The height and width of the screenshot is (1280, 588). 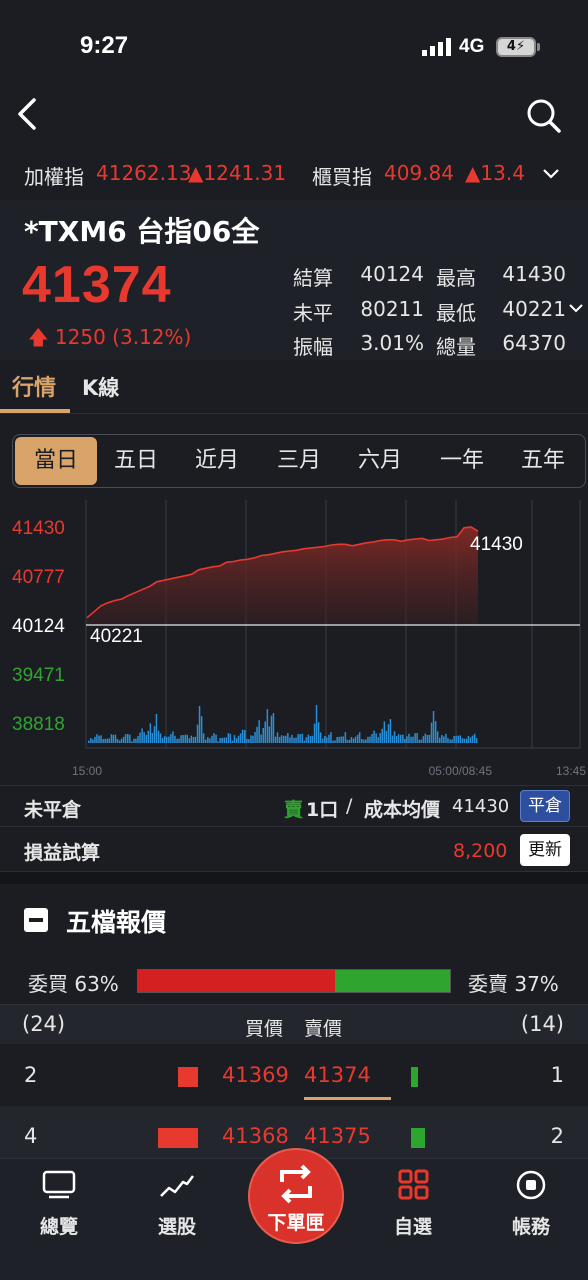 I want to click on cost-value: 41430, so click(x=481, y=806).